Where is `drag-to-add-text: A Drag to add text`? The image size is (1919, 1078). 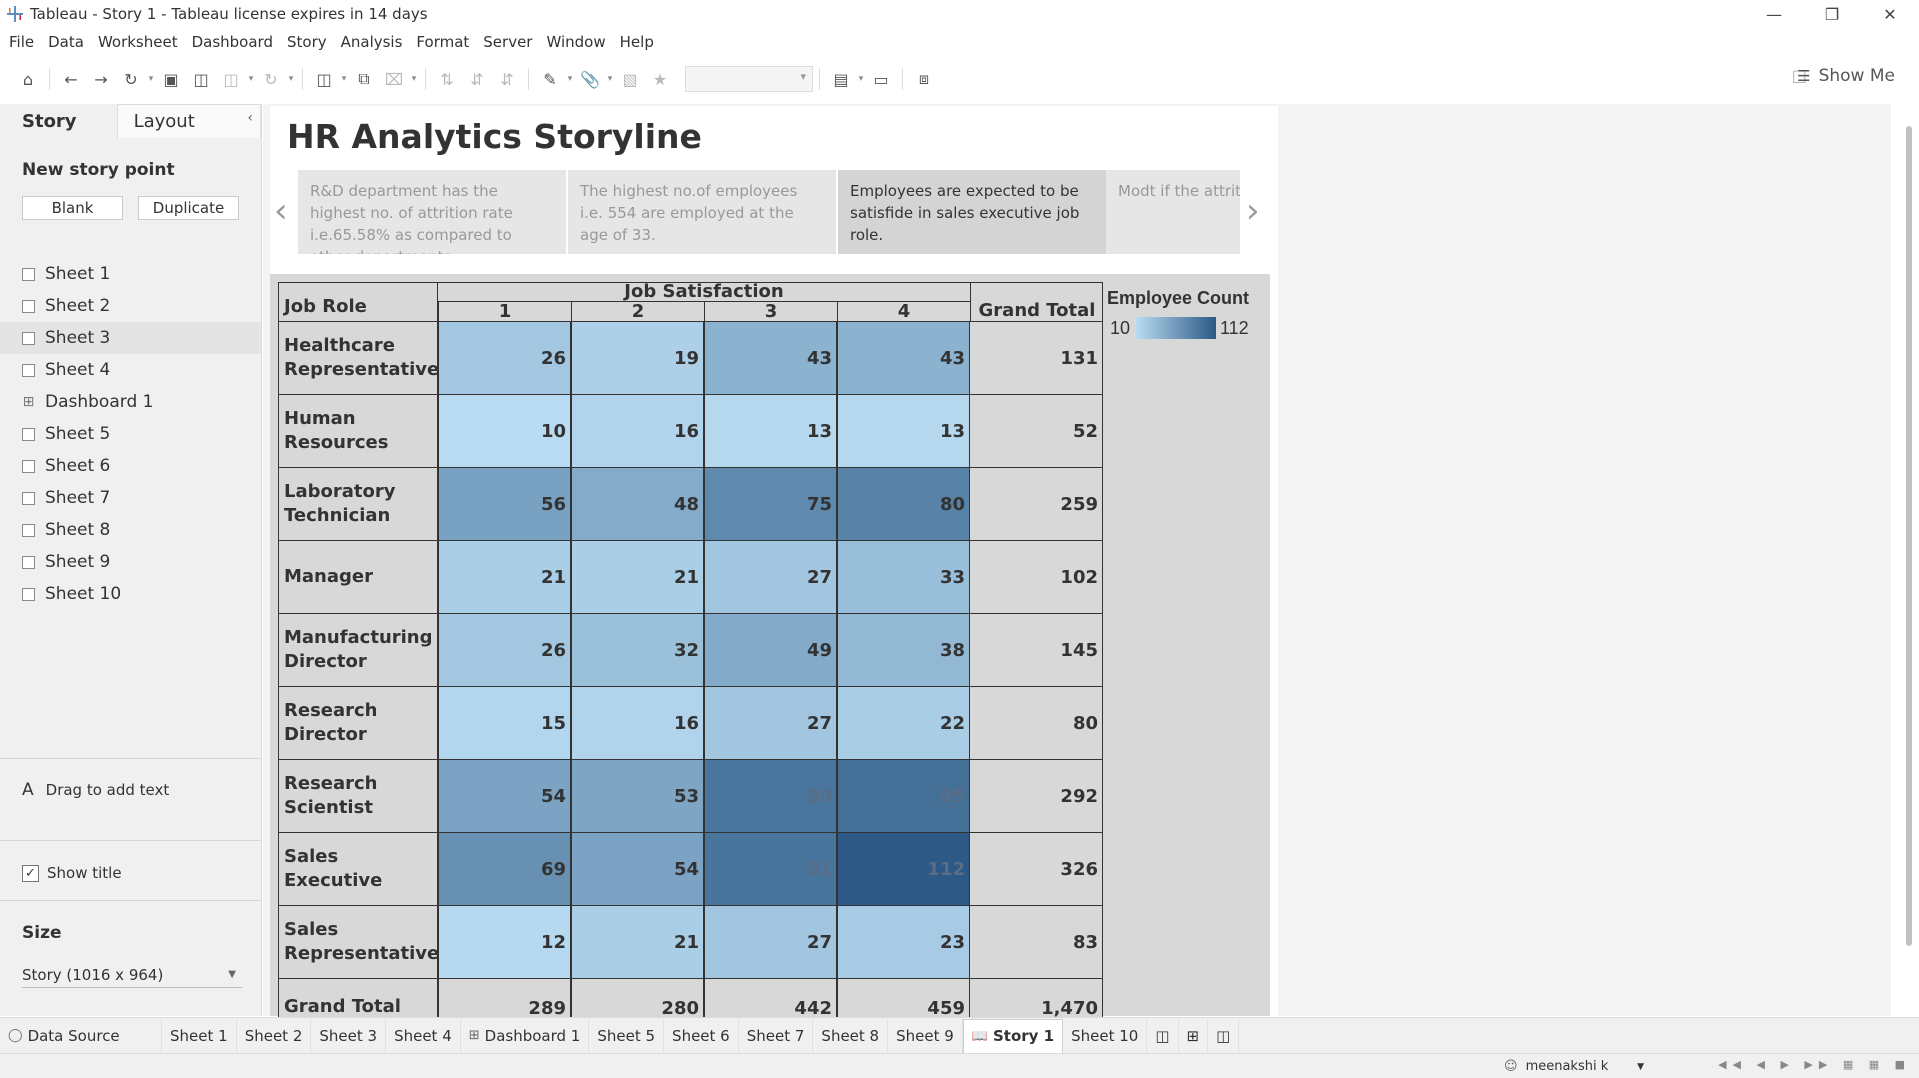
drag-to-add-text: A Drag to add text is located at coordinates (95, 790).